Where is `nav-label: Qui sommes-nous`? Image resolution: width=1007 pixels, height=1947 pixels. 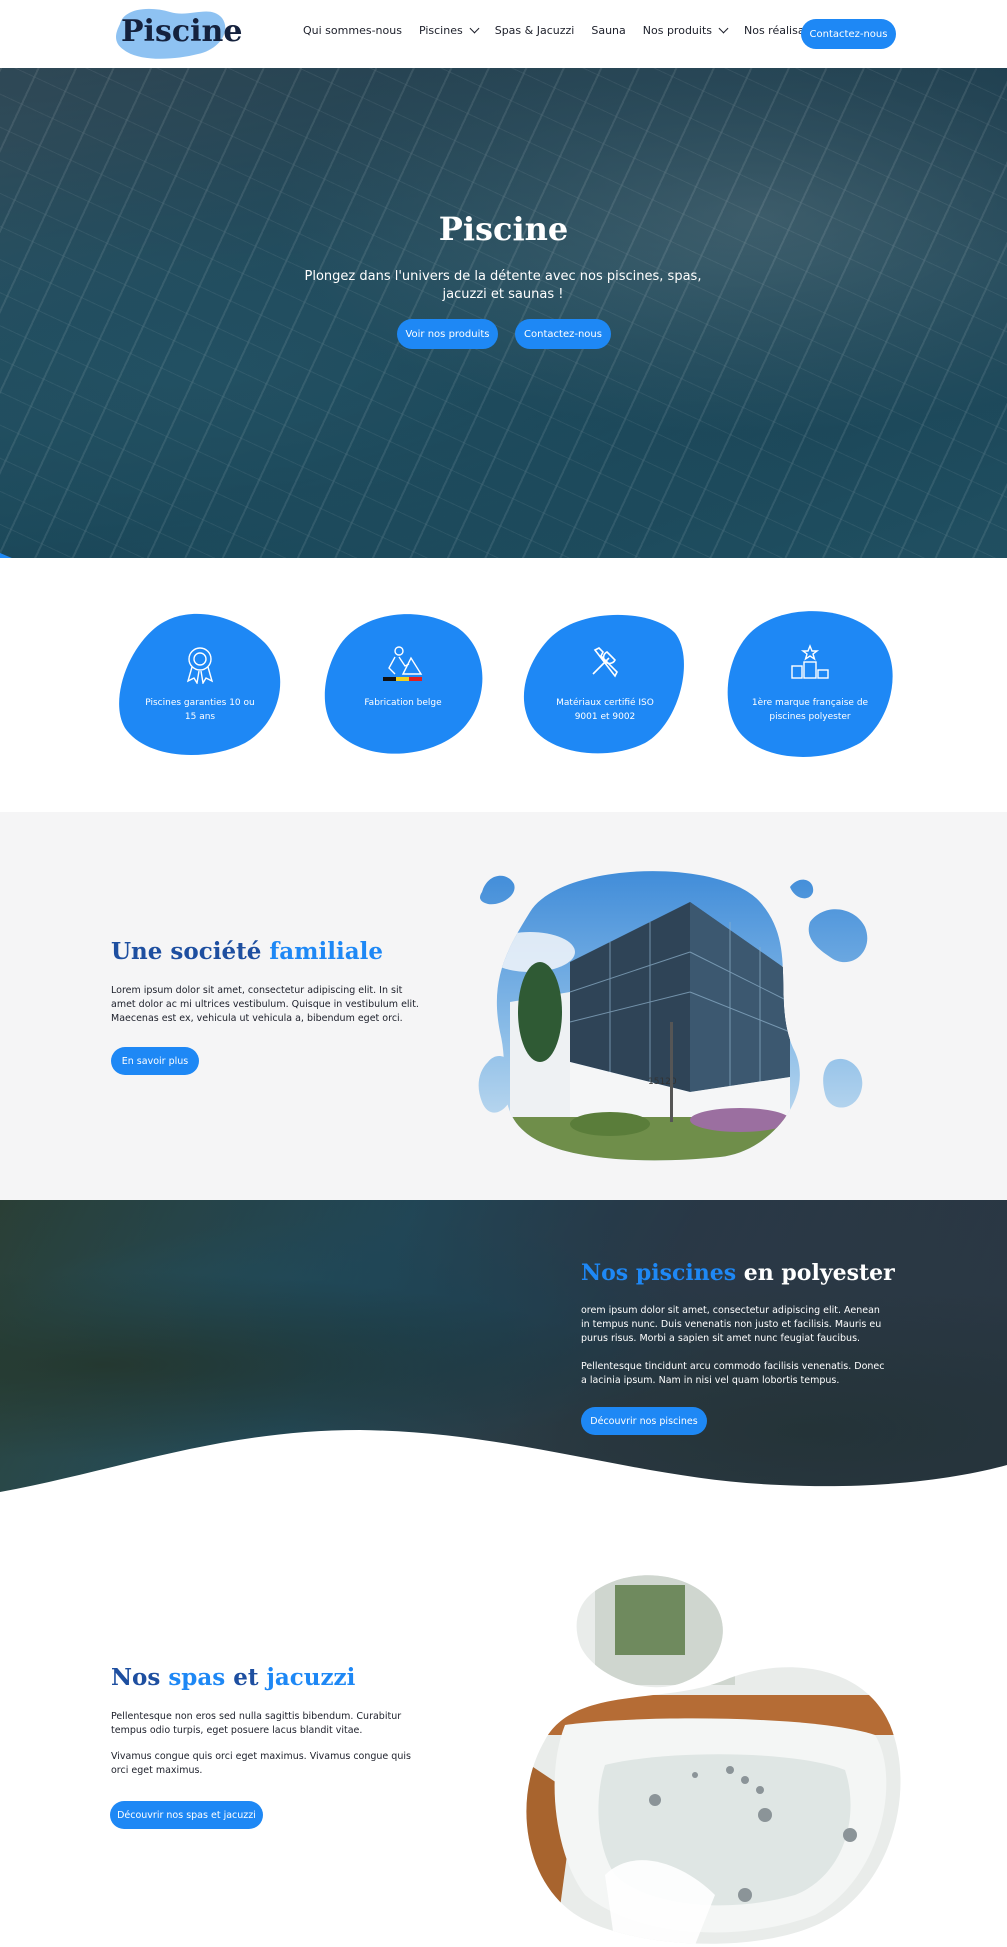
nav-label: Qui sommes-nous is located at coordinates (352, 30).